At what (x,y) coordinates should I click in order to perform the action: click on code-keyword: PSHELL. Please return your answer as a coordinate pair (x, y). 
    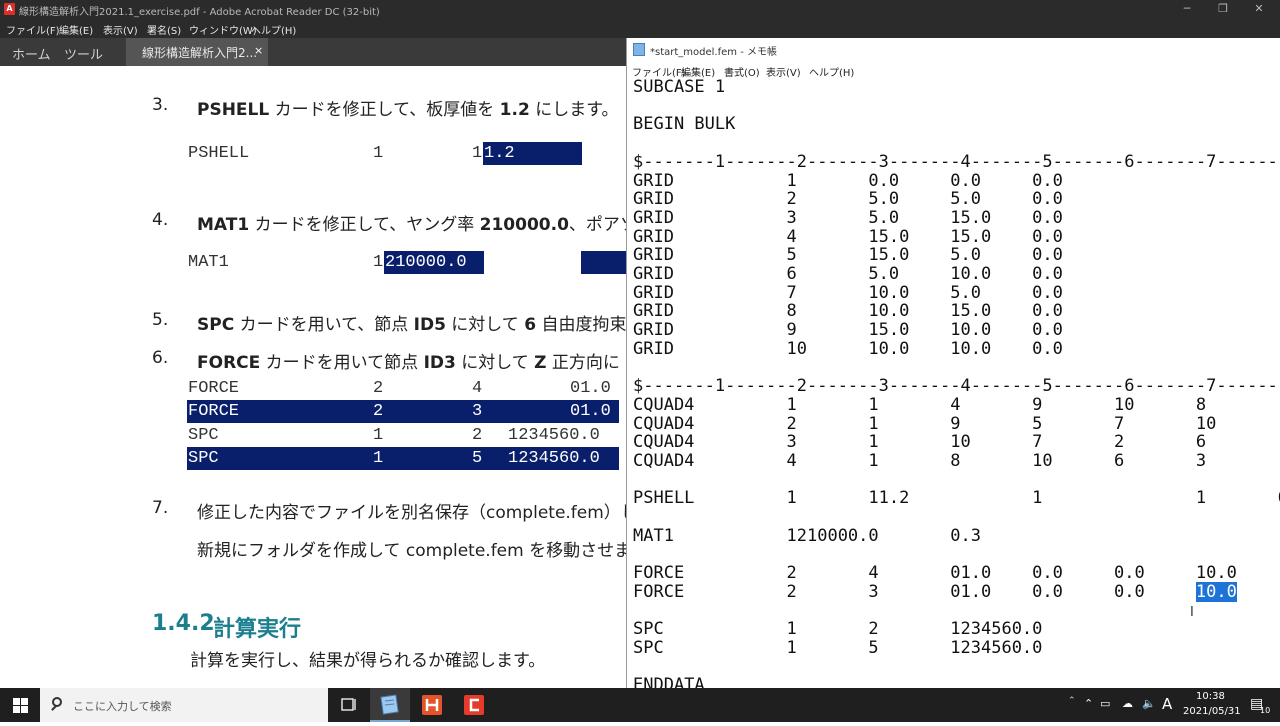
    Looking at the image, I should click on (219, 153).